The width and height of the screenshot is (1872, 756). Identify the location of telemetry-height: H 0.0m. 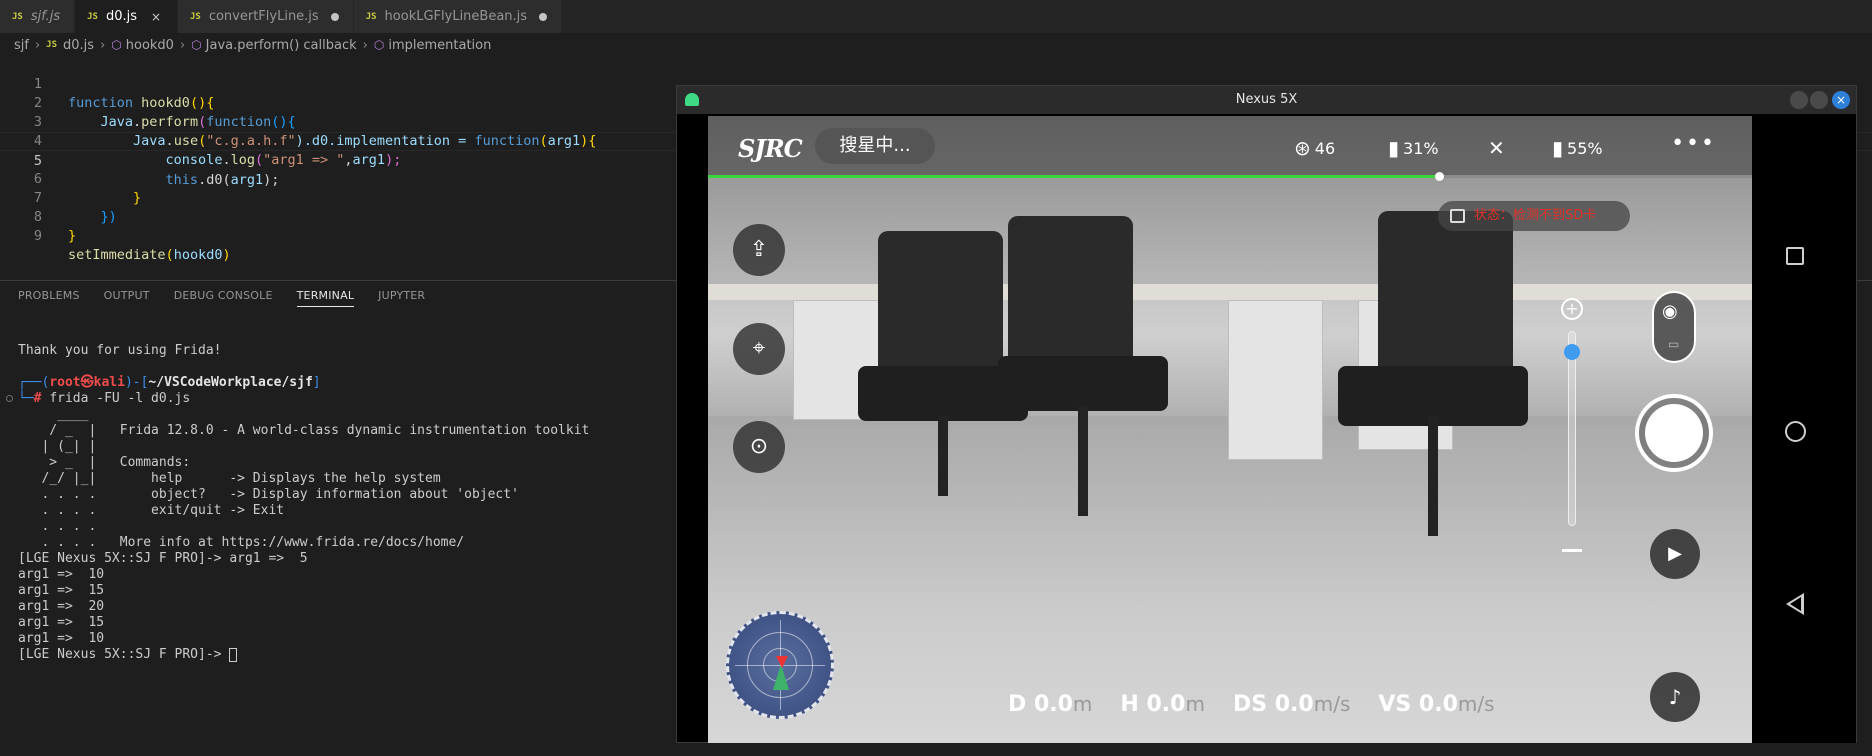
(1162, 704).